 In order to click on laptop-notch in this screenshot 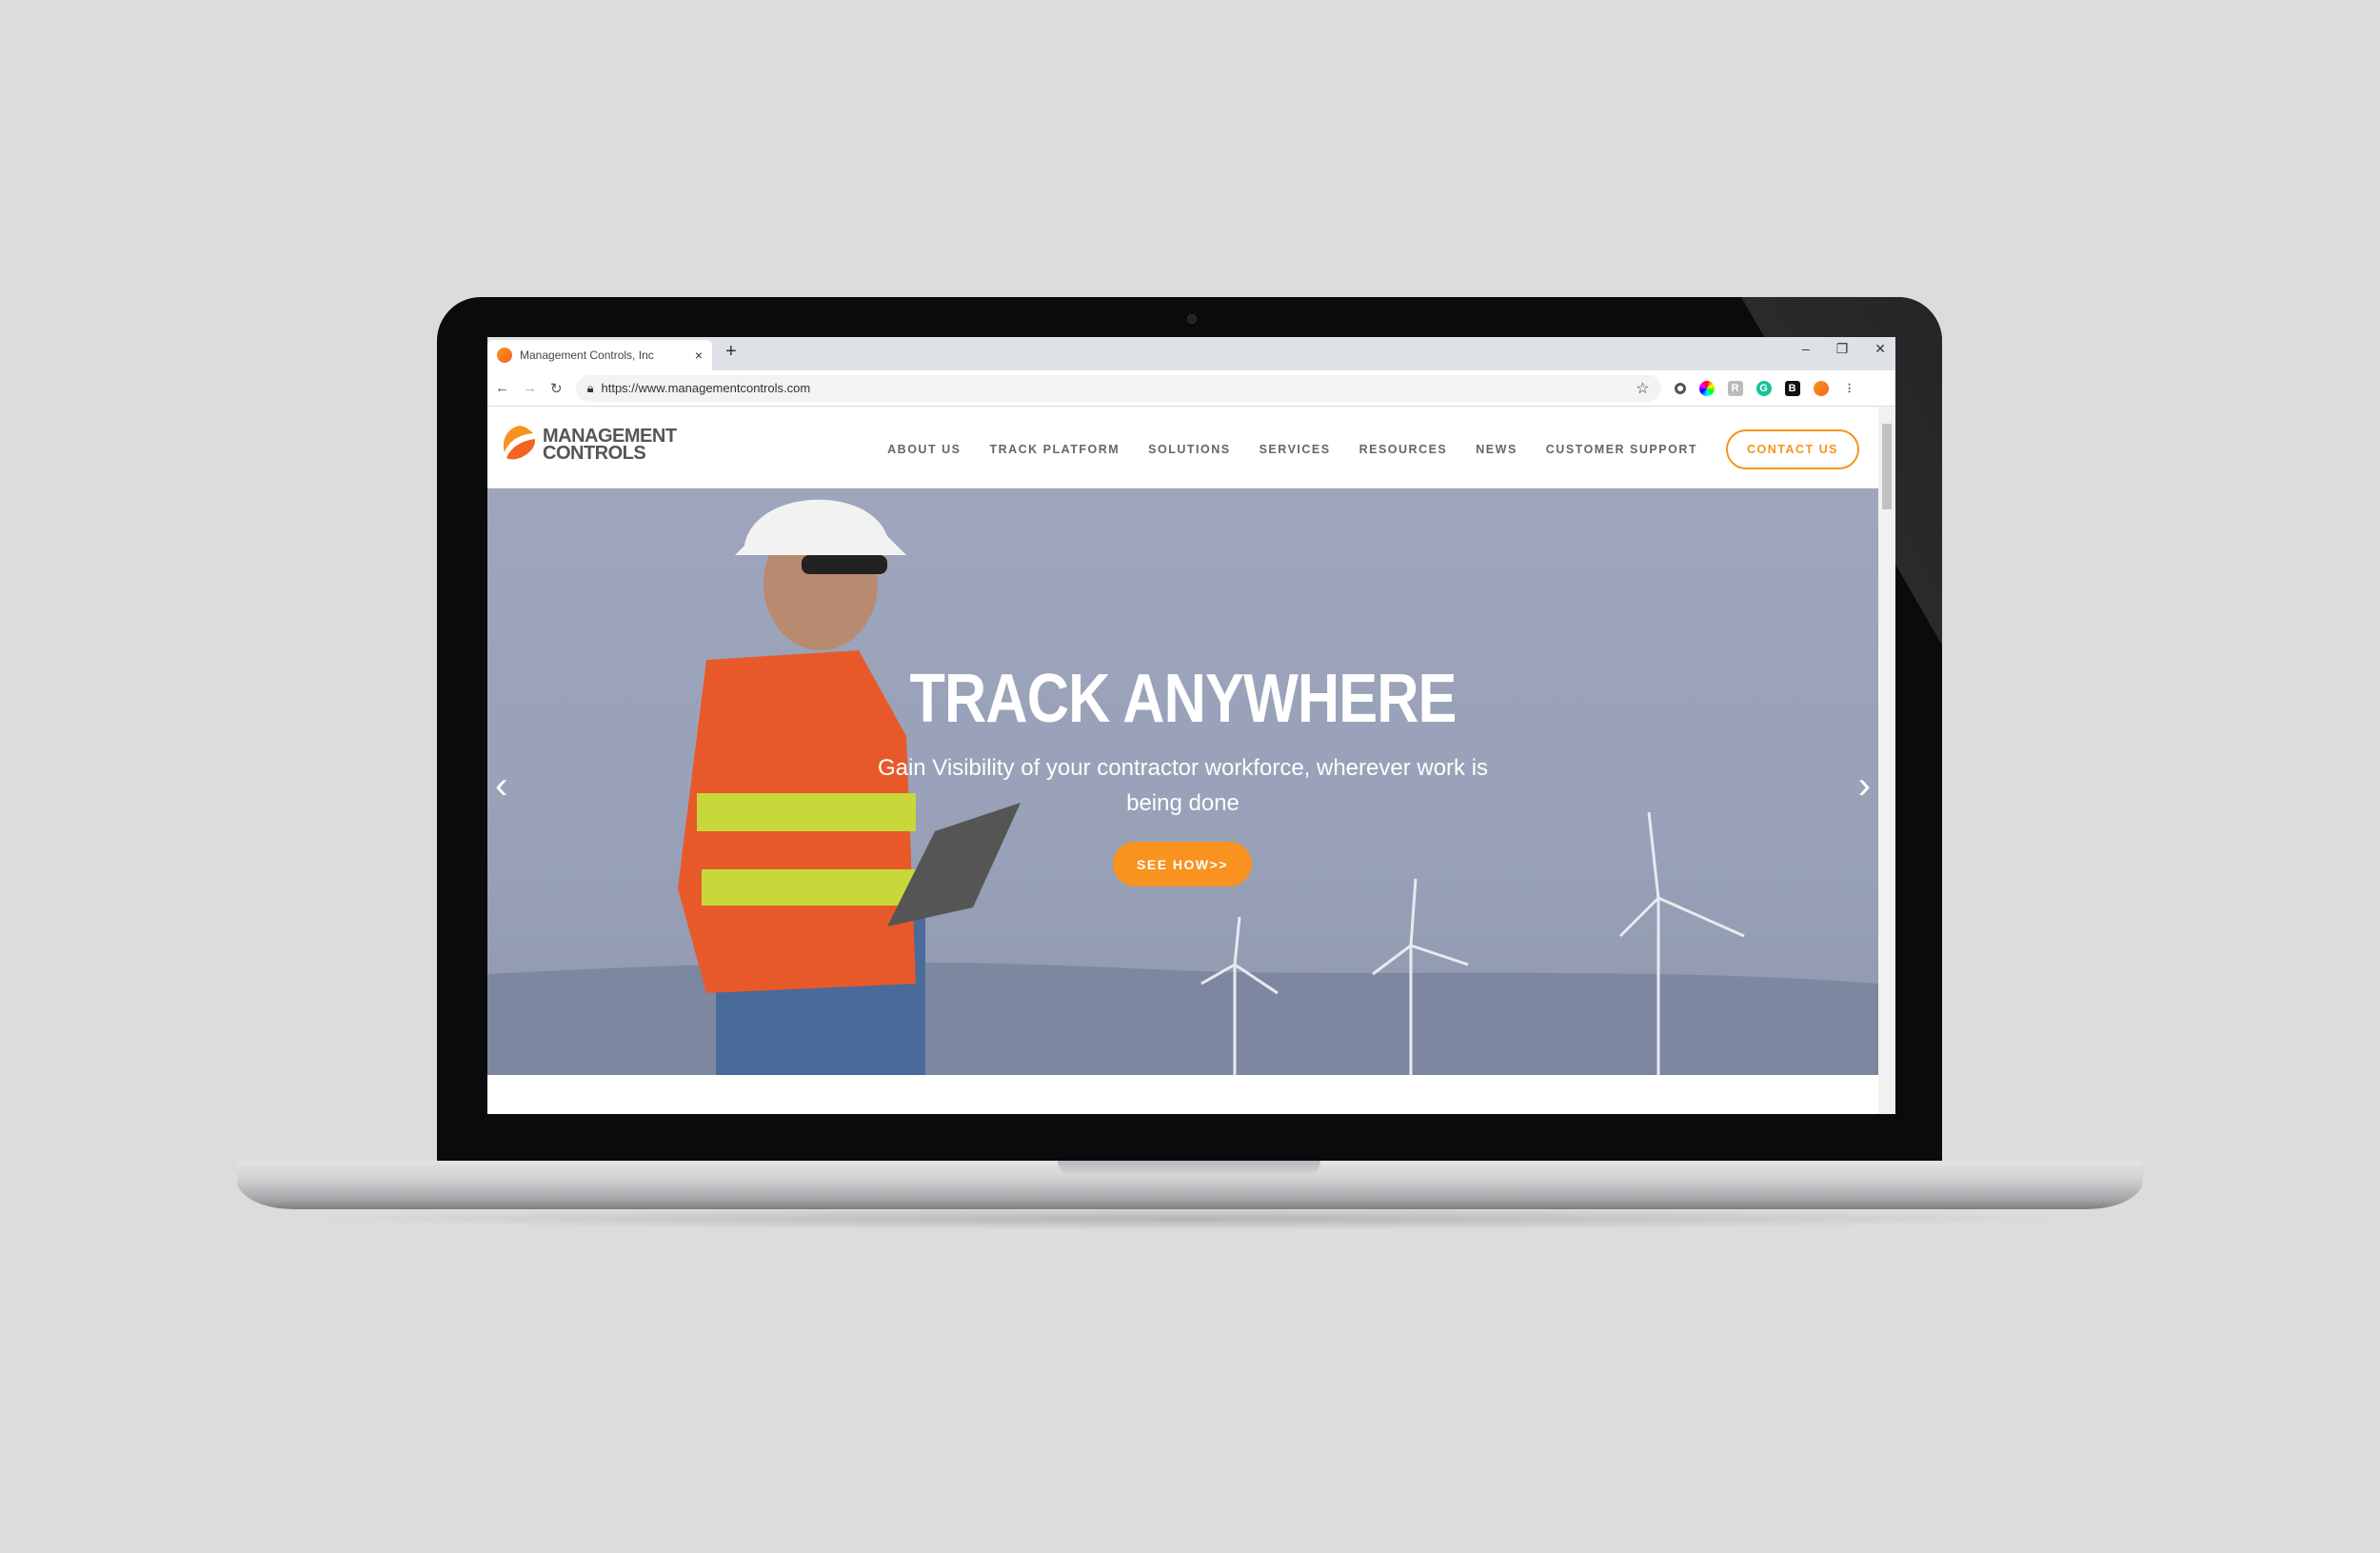, I will do `click(1189, 1168)`.